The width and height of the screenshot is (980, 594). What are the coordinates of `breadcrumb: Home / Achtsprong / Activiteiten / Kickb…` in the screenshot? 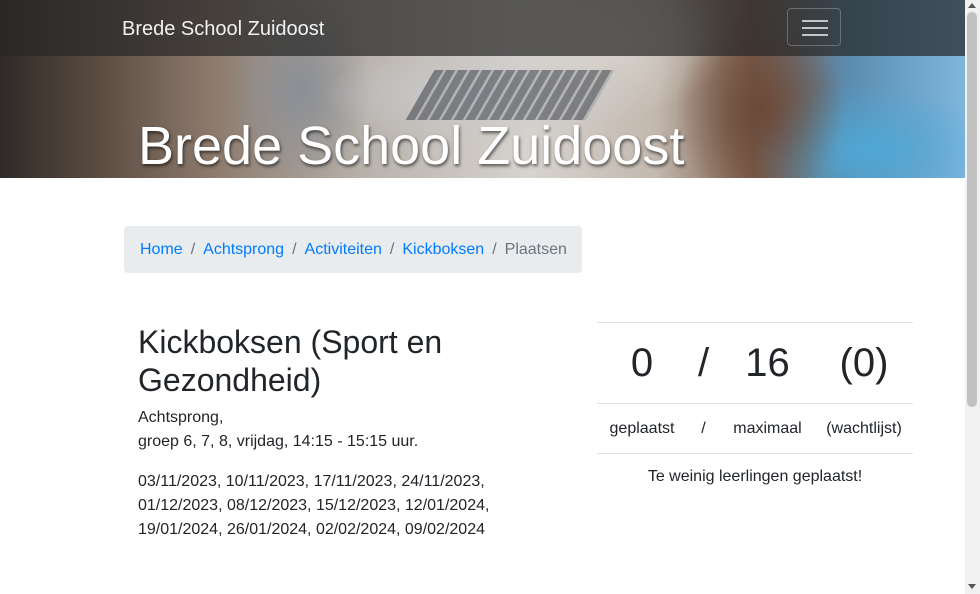 It's located at (353, 249).